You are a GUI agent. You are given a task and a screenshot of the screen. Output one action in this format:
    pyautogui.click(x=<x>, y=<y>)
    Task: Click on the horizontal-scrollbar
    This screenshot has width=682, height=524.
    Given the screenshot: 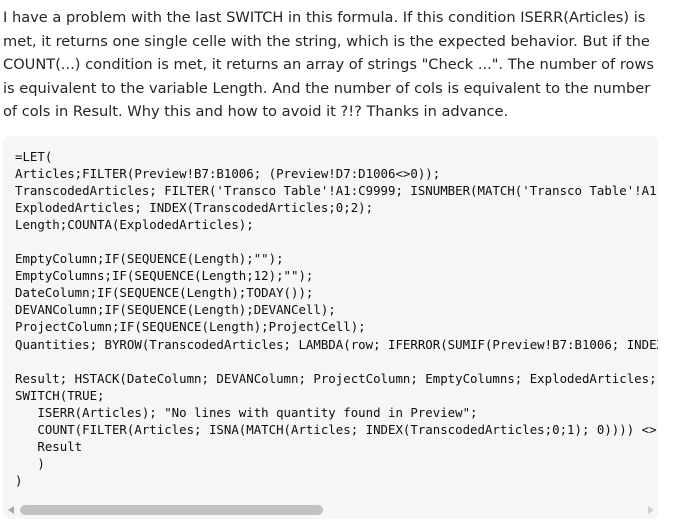 What is the action you would take?
    pyautogui.click(x=330, y=510)
    